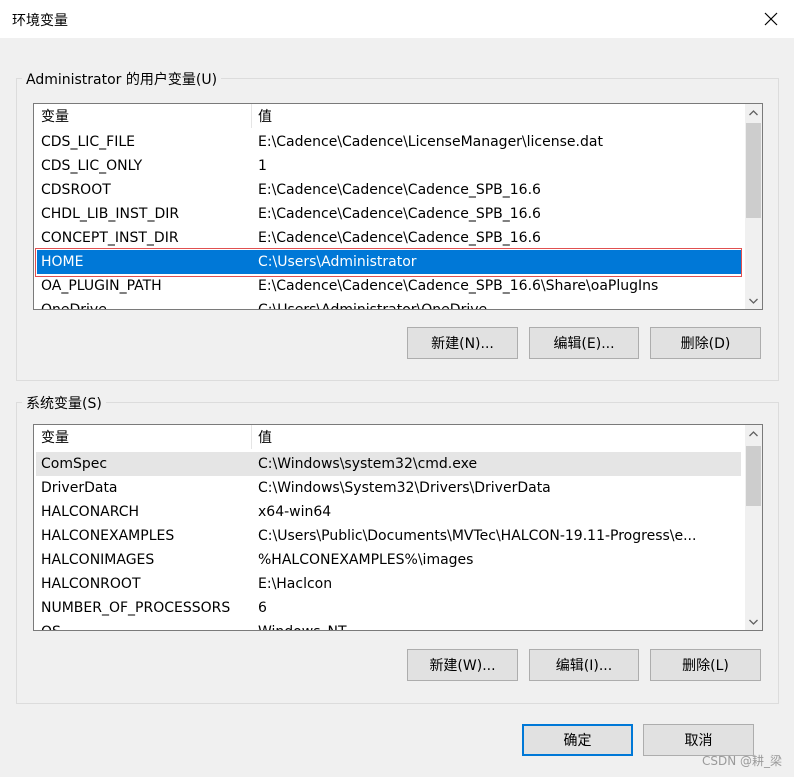 Image resolution: width=794 pixels, height=777 pixels. Describe the element at coordinates (76, 190) in the screenshot. I see `variable-name: CDSROOT` at that location.